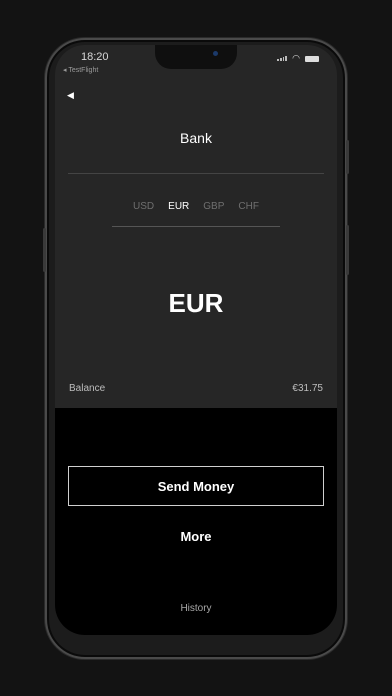 Image resolution: width=392 pixels, height=696 pixels. What do you see at coordinates (347, 250) in the screenshot?
I see `side-button` at bounding box center [347, 250].